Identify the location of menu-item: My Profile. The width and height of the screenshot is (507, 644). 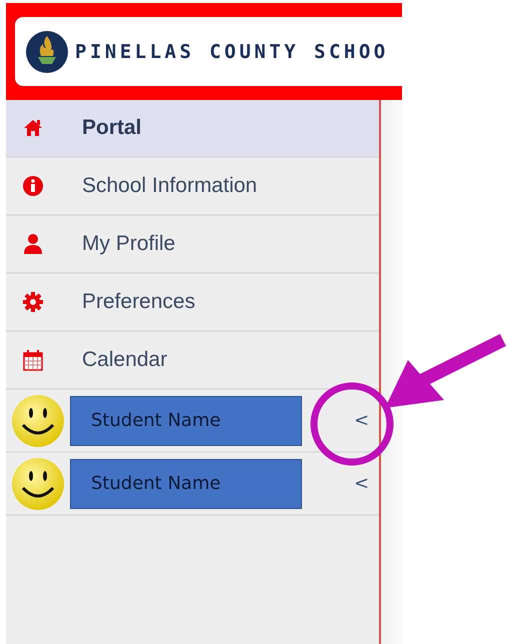
(192, 245).